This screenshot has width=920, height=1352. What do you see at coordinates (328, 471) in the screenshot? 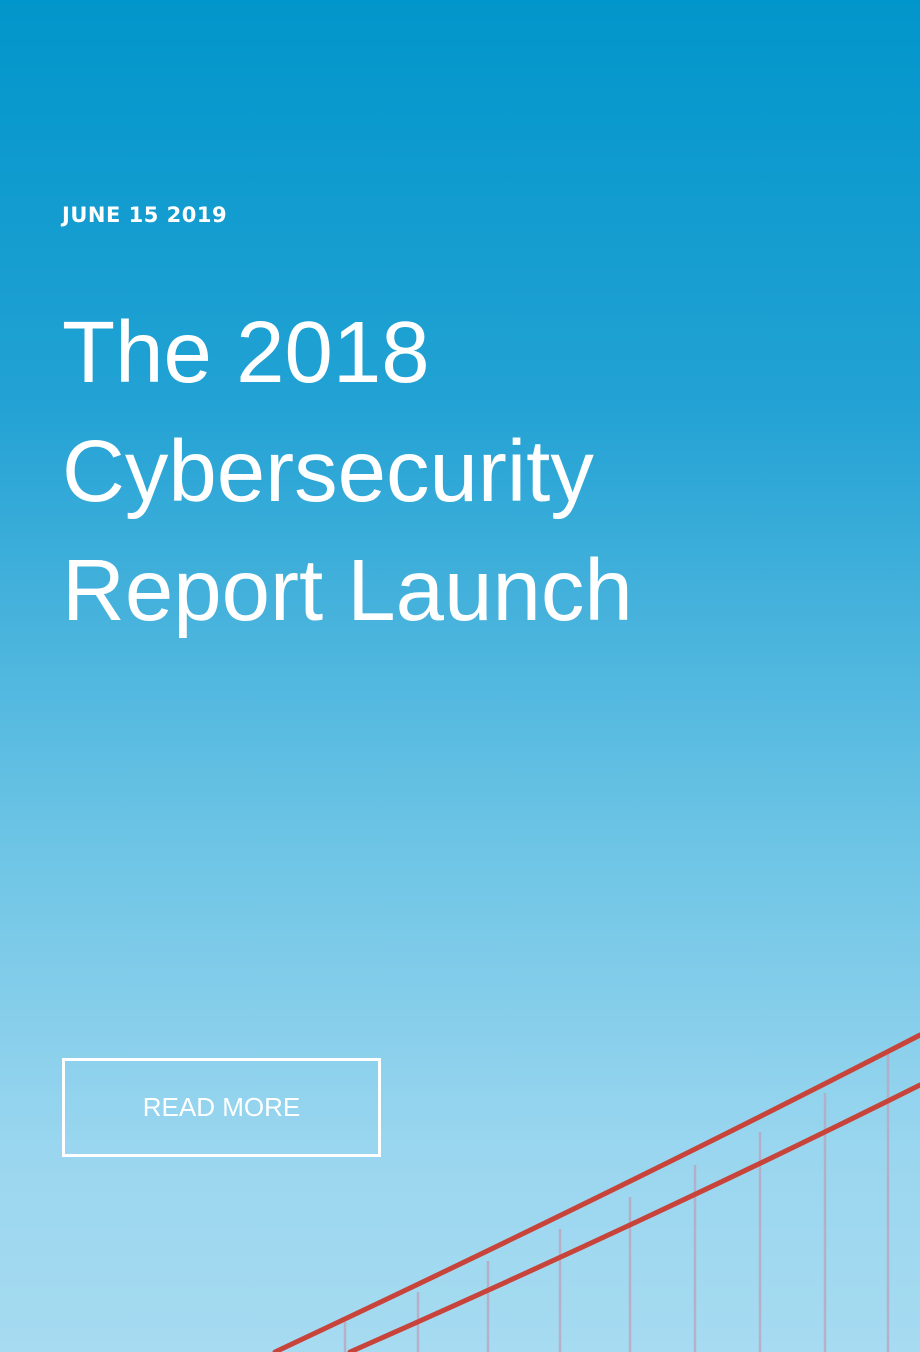
I see `post-title-line: Cybersecurity` at bounding box center [328, 471].